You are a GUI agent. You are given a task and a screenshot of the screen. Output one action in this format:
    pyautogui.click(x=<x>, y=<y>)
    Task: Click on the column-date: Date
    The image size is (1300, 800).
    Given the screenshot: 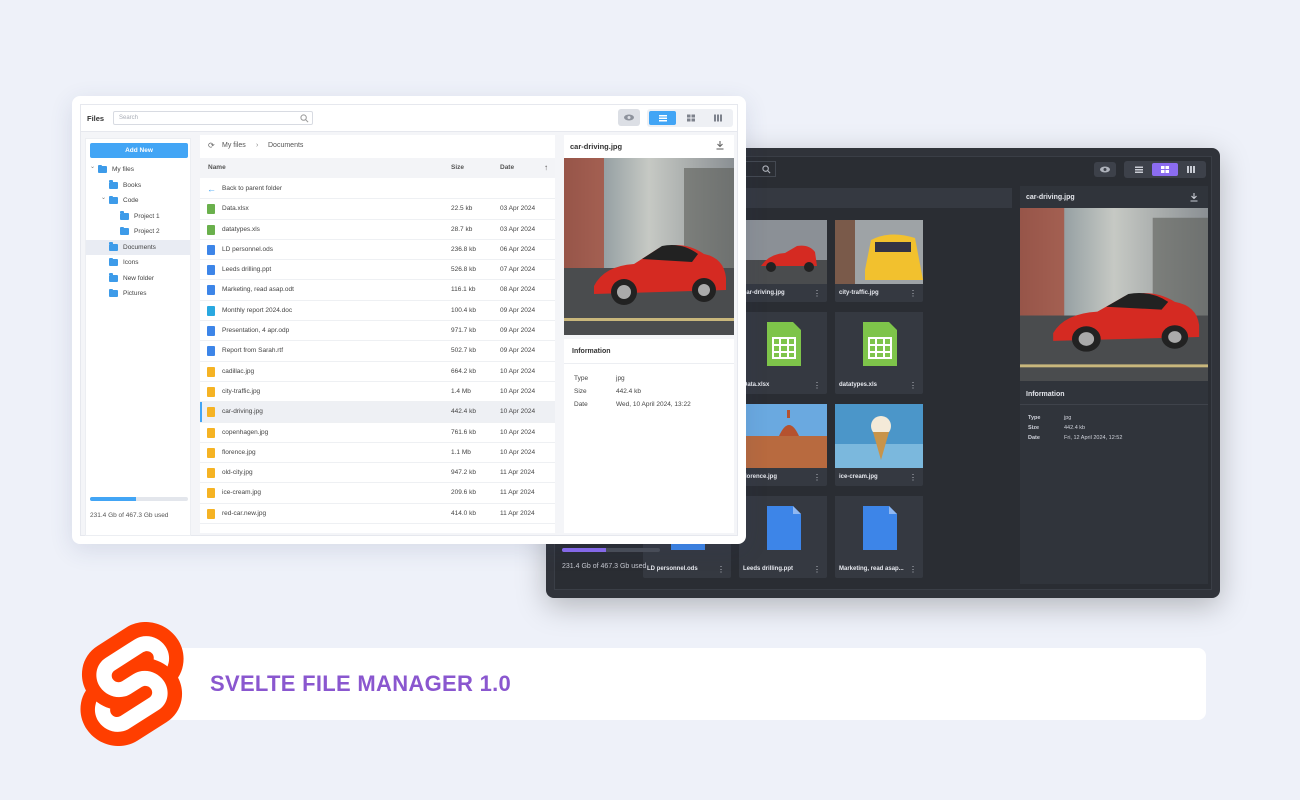 What is the action you would take?
    pyautogui.click(x=507, y=168)
    